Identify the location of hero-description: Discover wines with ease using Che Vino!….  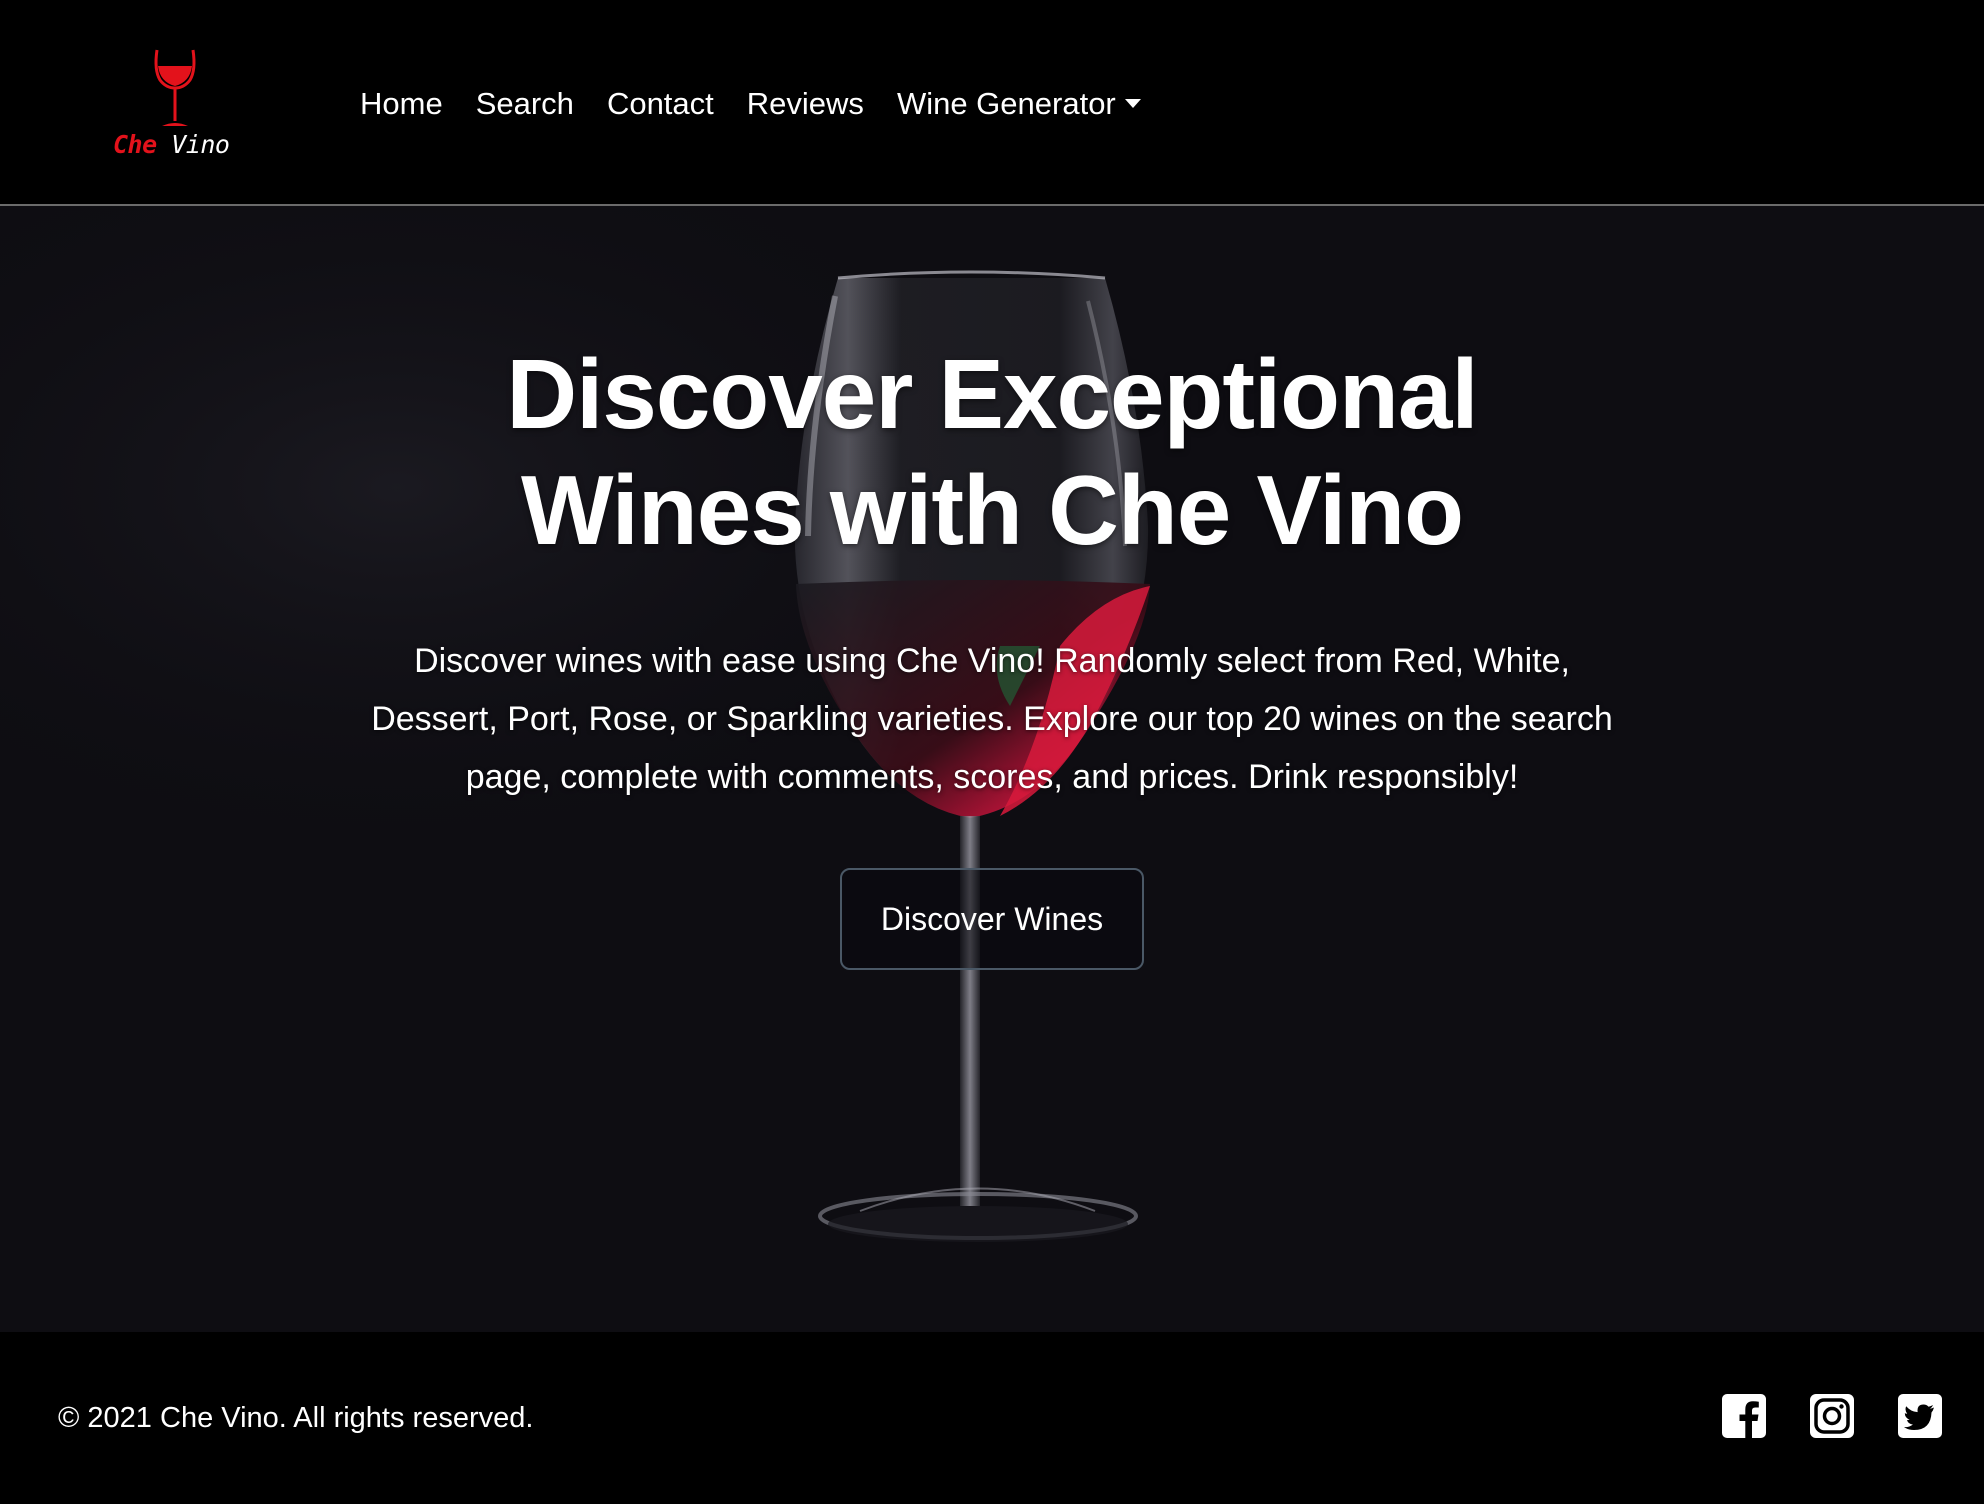
(992, 719).